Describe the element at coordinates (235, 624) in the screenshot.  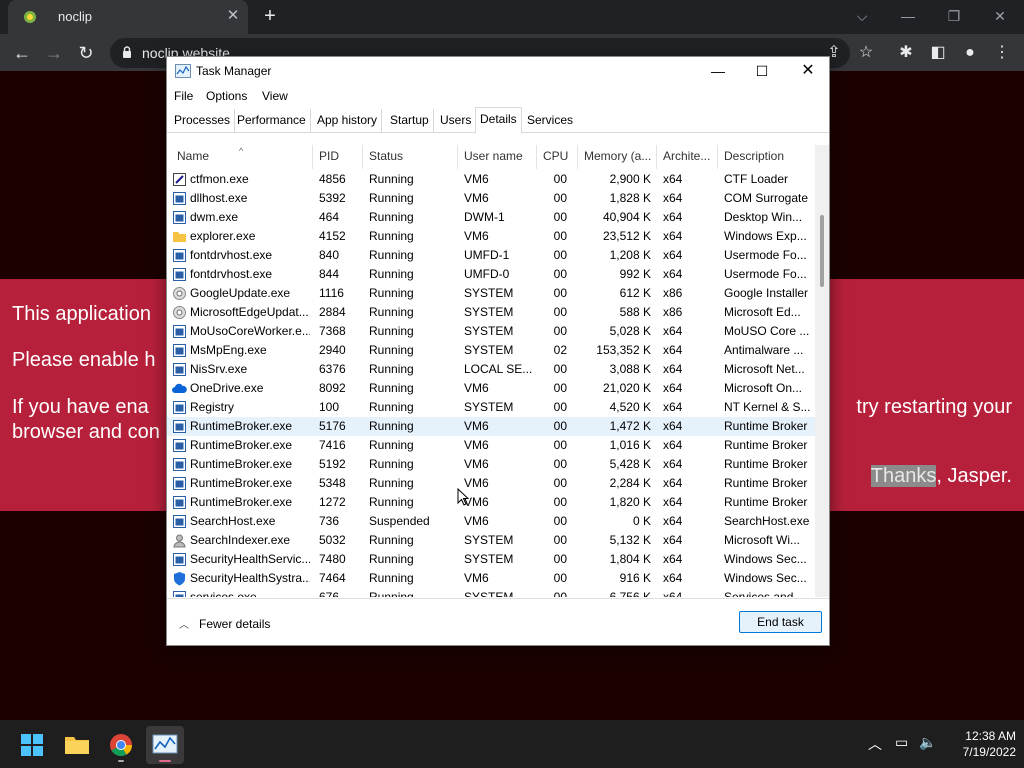
I see `fewer-details-label: Fewer details` at that location.